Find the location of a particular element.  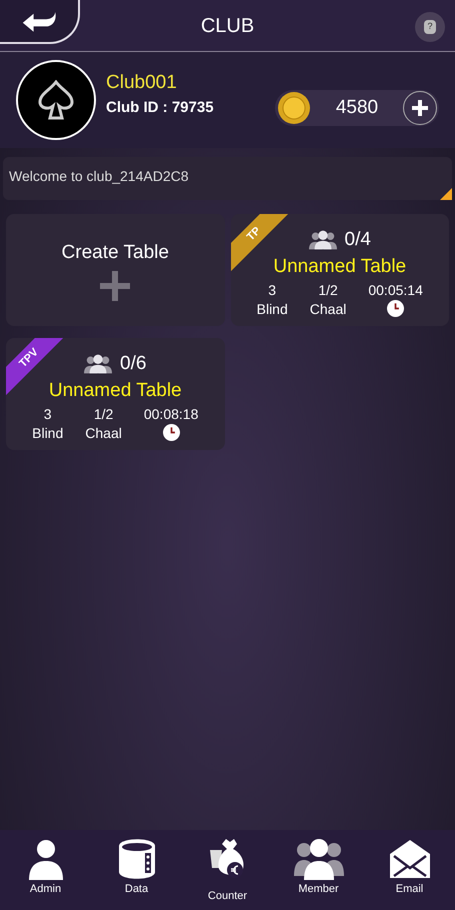

nav-tab: Admin is located at coordinates (45, 868).